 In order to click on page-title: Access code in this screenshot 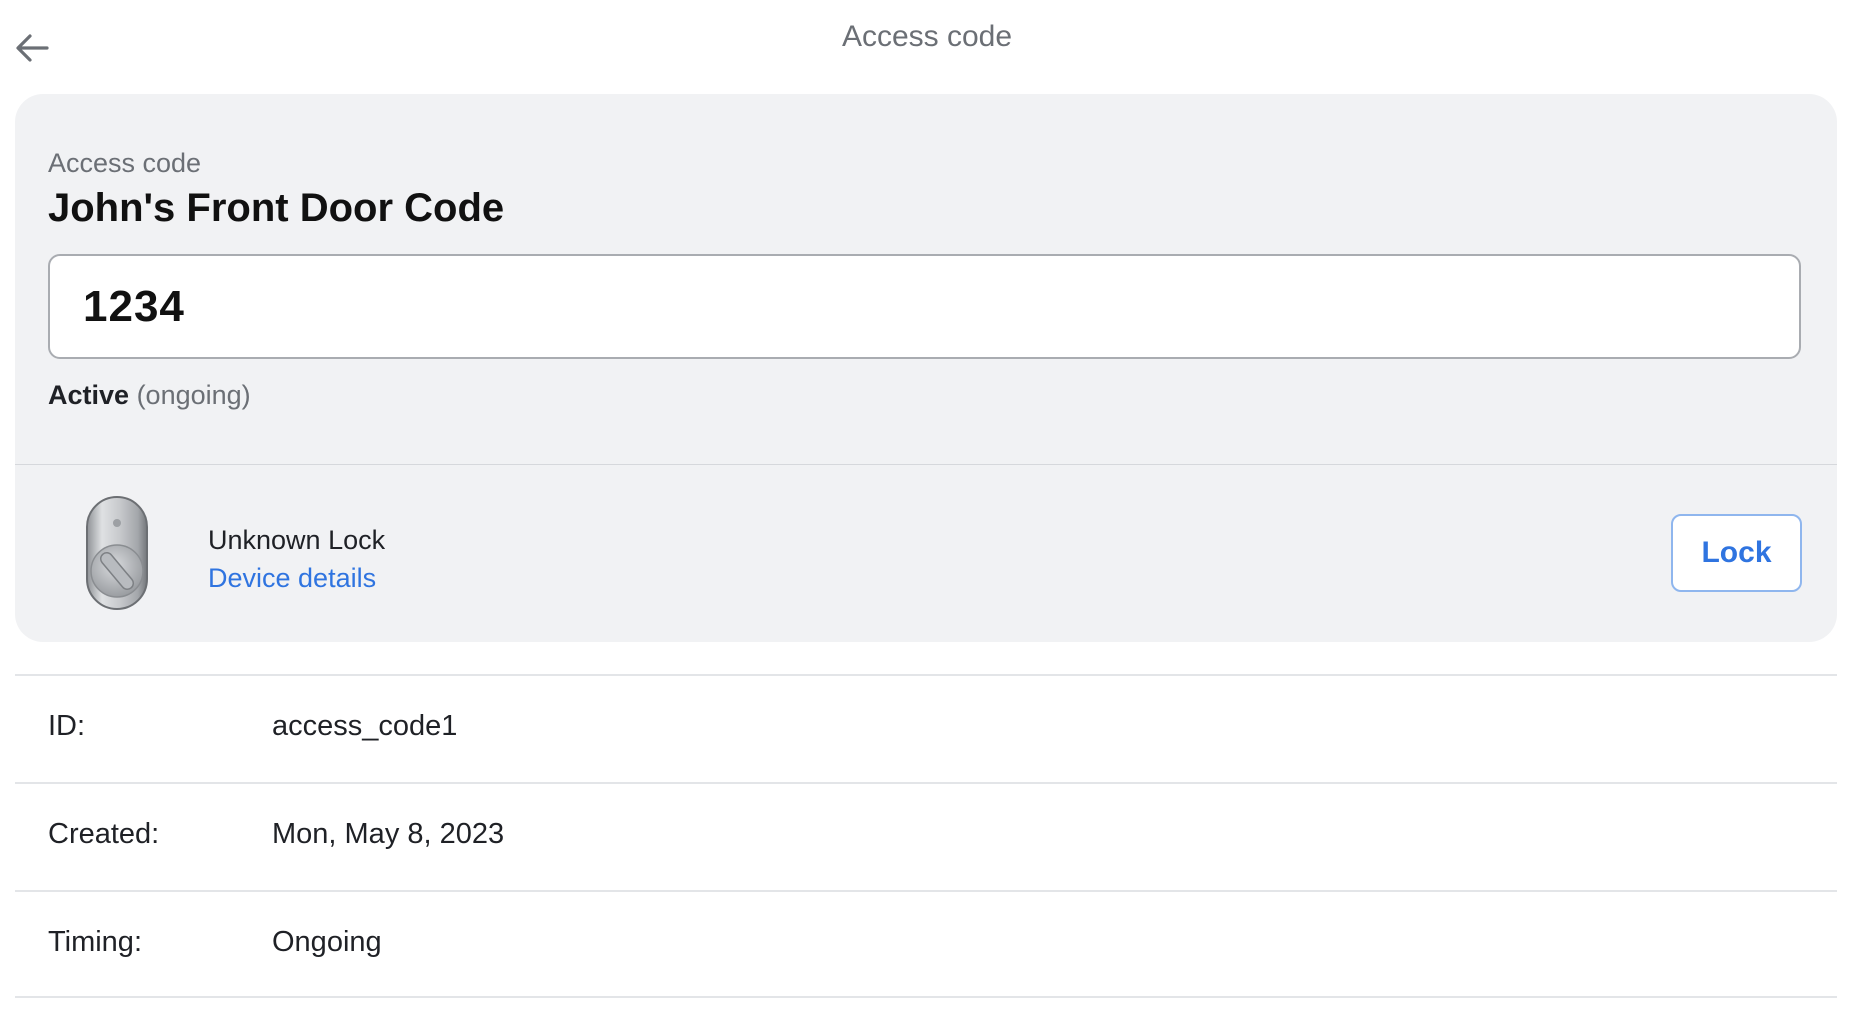, I will do `click(927, 36)`.